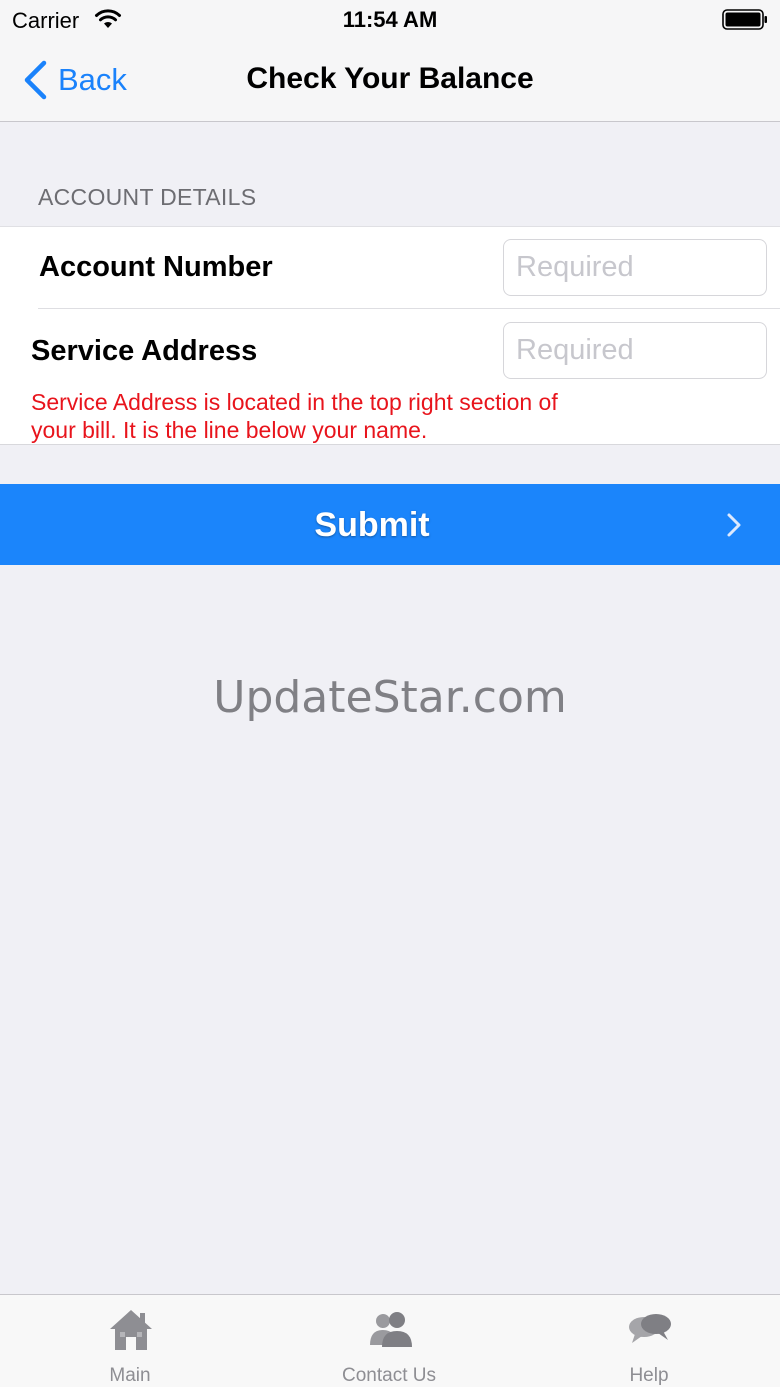 This screenshot has width=780, height=1387. I want to click on chevron-right-icon, so click(734, 525).